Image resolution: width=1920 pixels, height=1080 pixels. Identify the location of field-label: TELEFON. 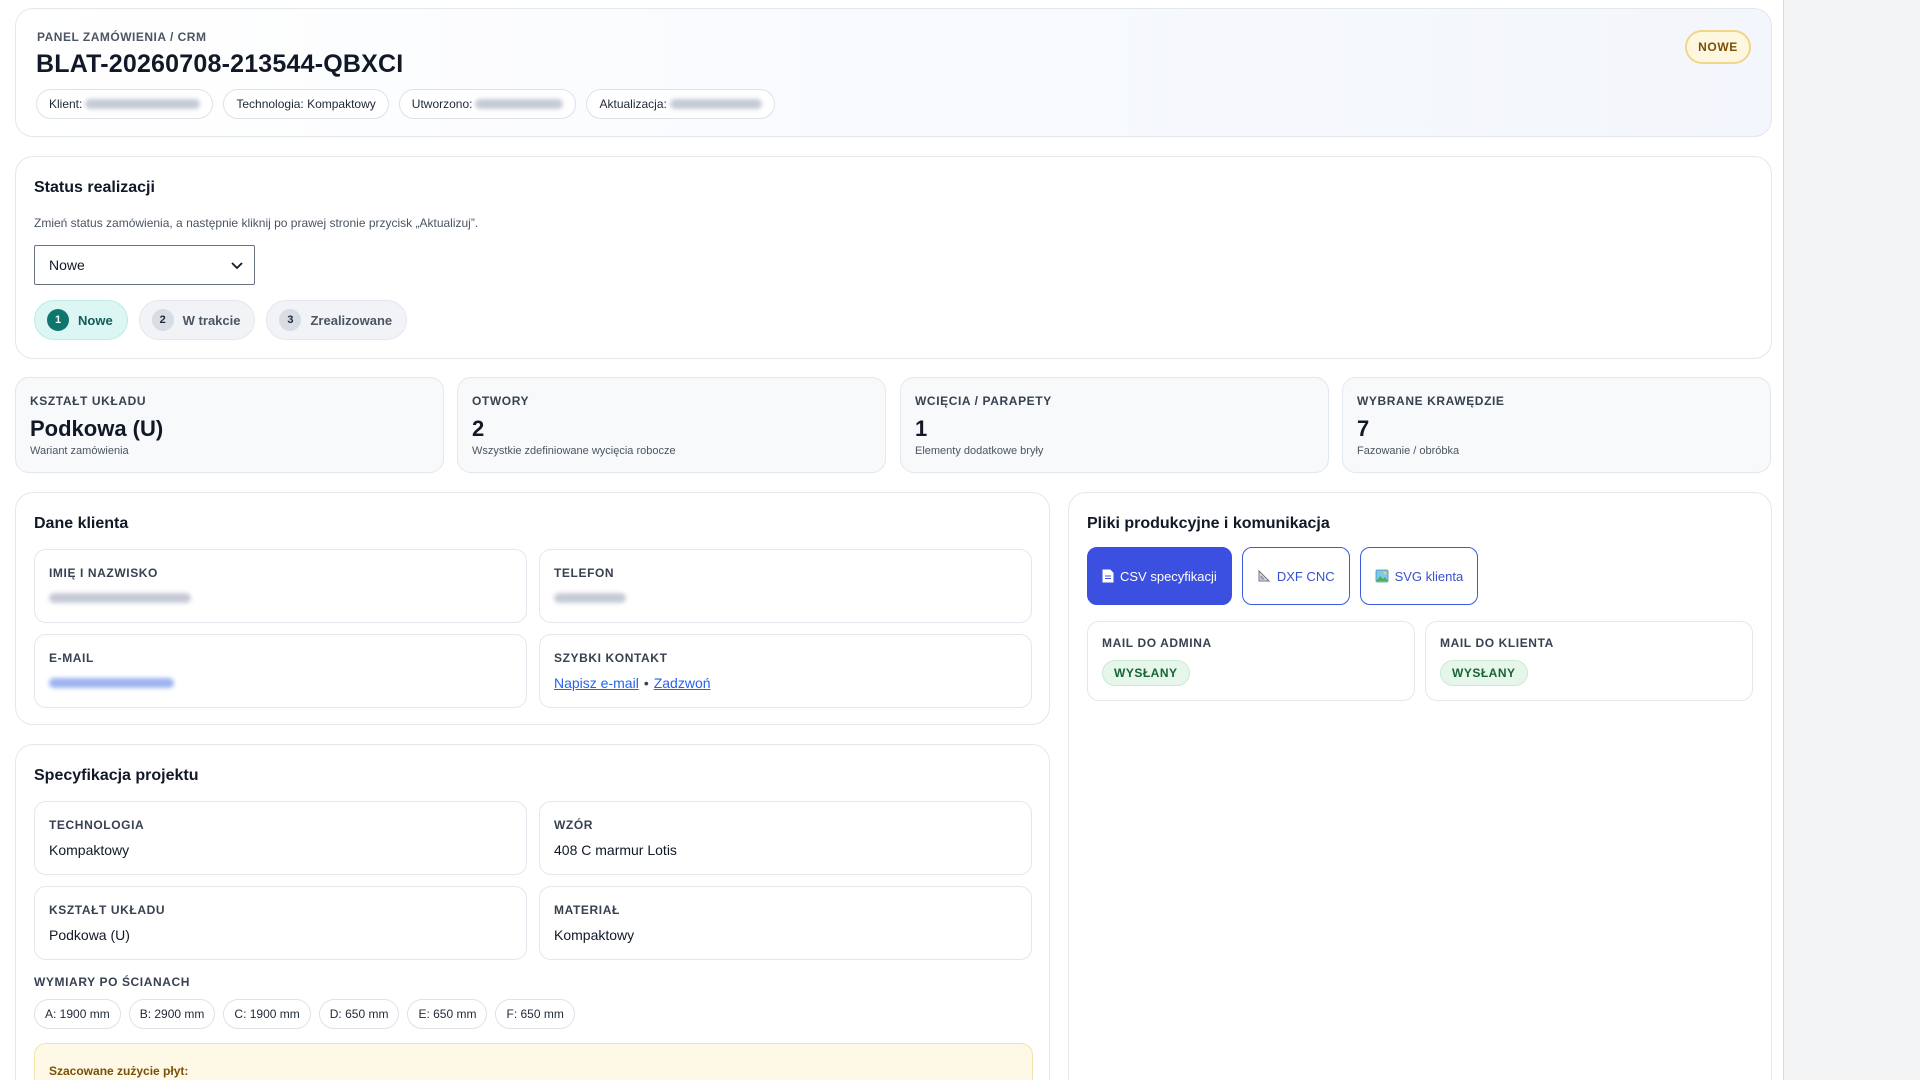
(584, 573).